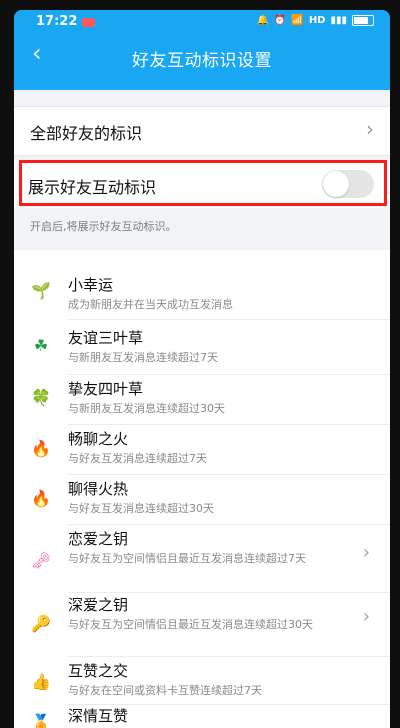 This screenshot has height=728, width=400. Describe the element at coordinates (41, 560) in the screenshot. I see `pink-key-icon: 🗝` at that location.